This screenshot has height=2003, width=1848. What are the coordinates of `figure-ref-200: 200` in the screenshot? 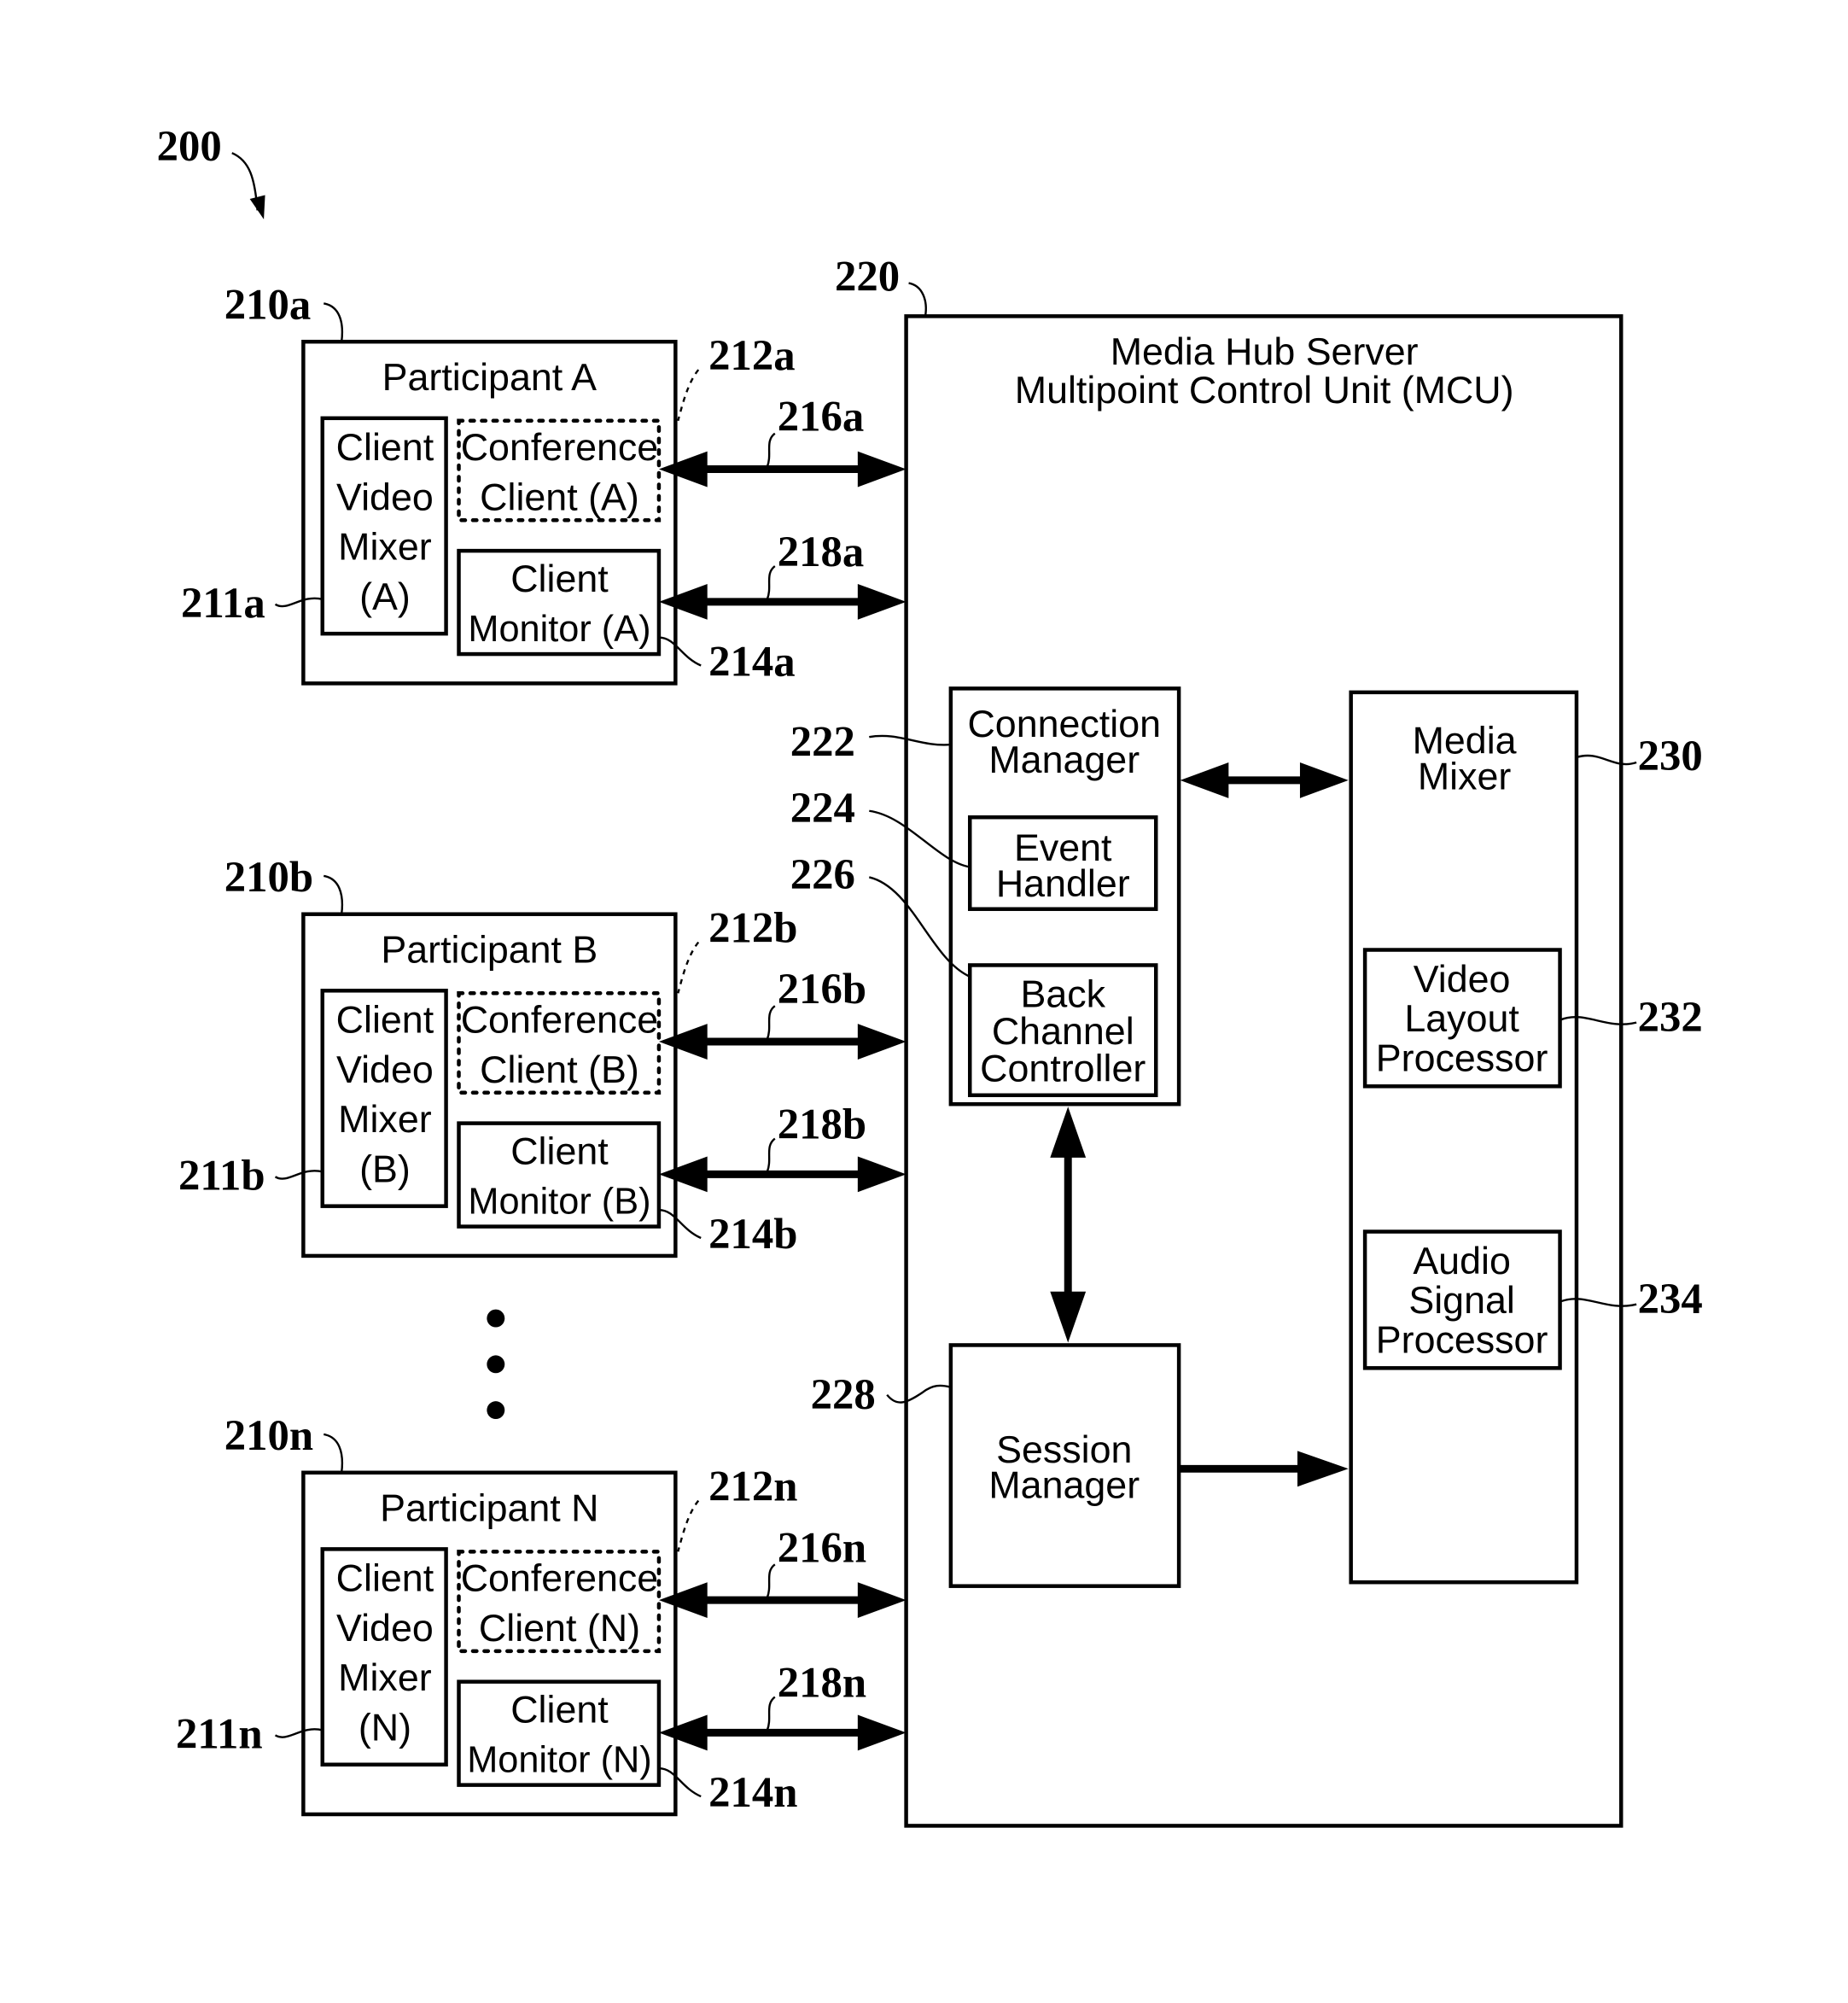 It's located at (211, 170).